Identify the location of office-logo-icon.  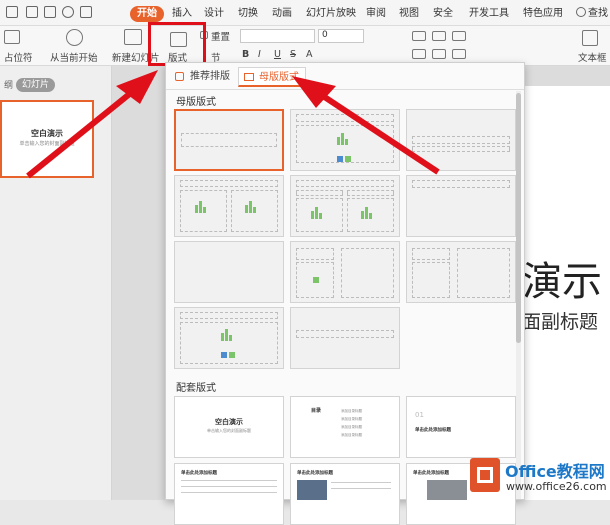
(485, 475).